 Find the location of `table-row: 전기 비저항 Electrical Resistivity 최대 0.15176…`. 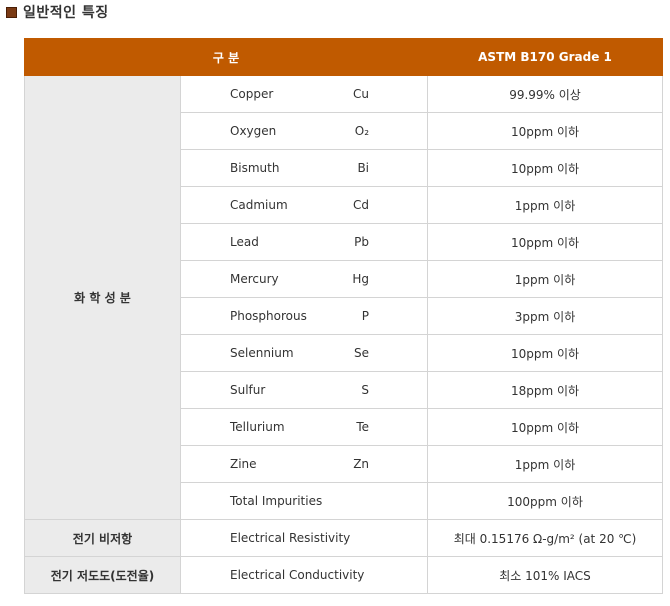

table-row: 전기 비저항 Electrical Resistivity 최대 0.15176… is located at coordinates (344, 538).